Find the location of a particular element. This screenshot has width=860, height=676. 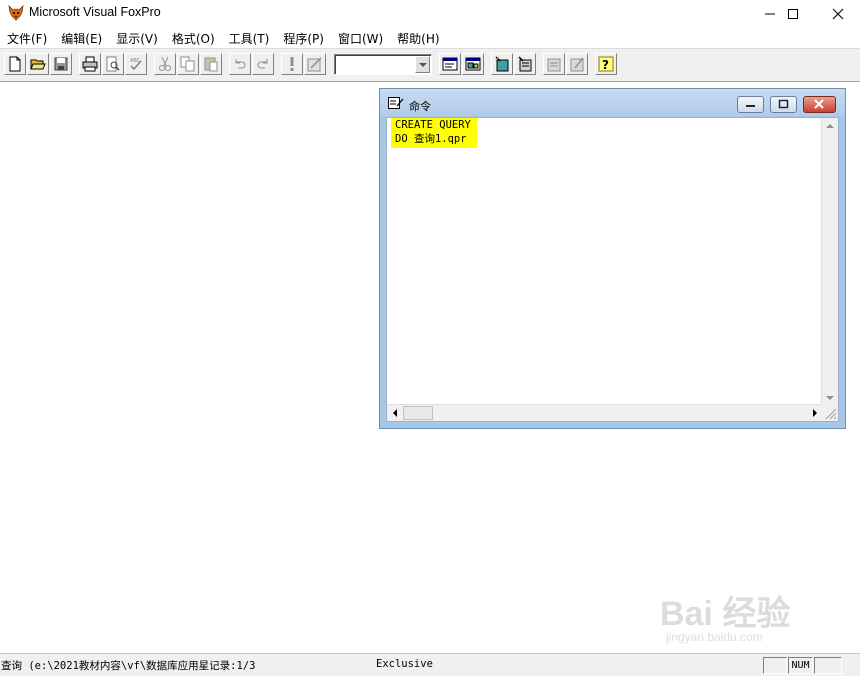

command-window-titlebar: 命令 is located at coordinates (612, 102).